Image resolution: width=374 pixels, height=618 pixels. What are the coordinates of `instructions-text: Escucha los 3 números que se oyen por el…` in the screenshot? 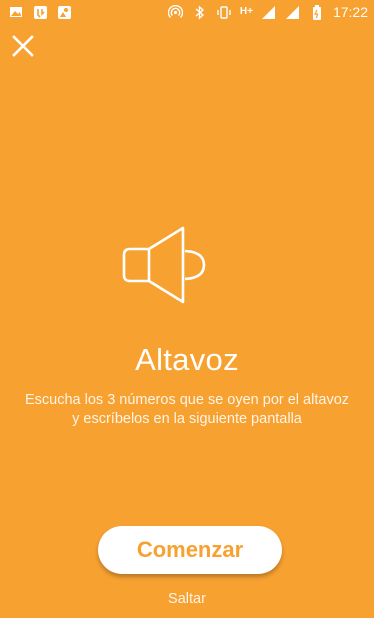 It's located at (187, 409).